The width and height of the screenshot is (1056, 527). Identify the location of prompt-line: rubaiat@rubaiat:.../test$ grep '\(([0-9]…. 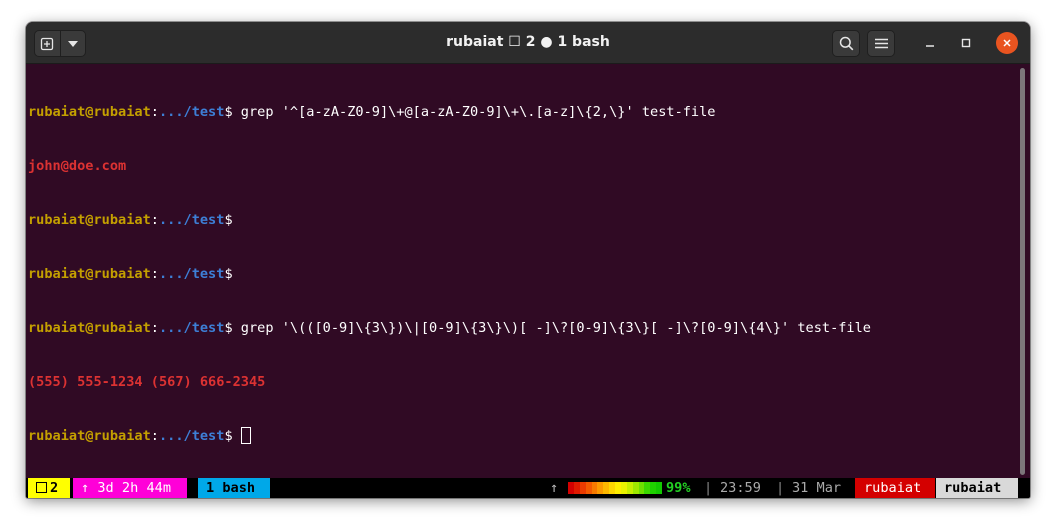
(529, 328).